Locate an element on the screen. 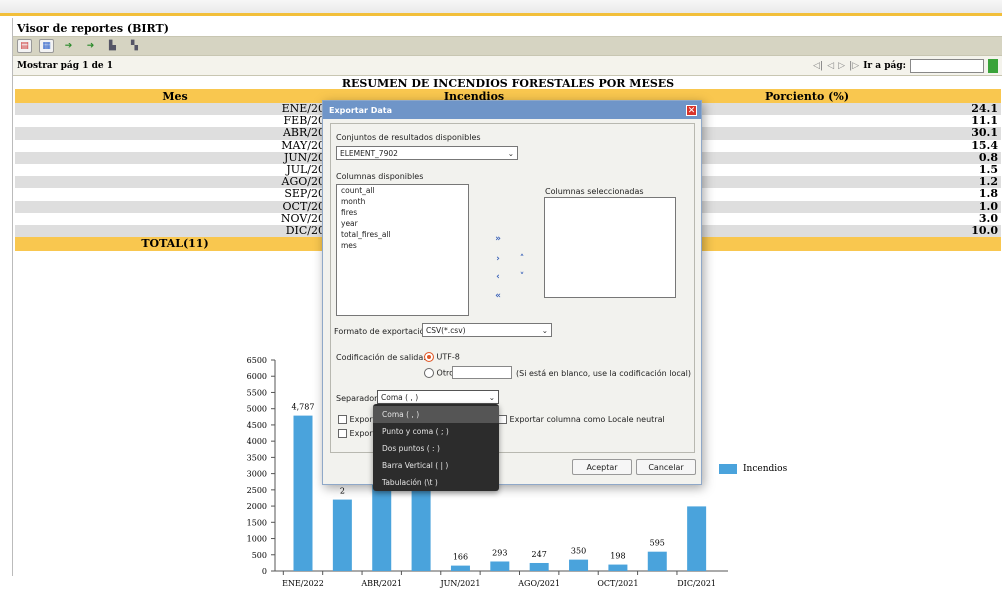 The image size is (1002, 598). encoding-other-option: Otro is located at coordinates (439, 373).